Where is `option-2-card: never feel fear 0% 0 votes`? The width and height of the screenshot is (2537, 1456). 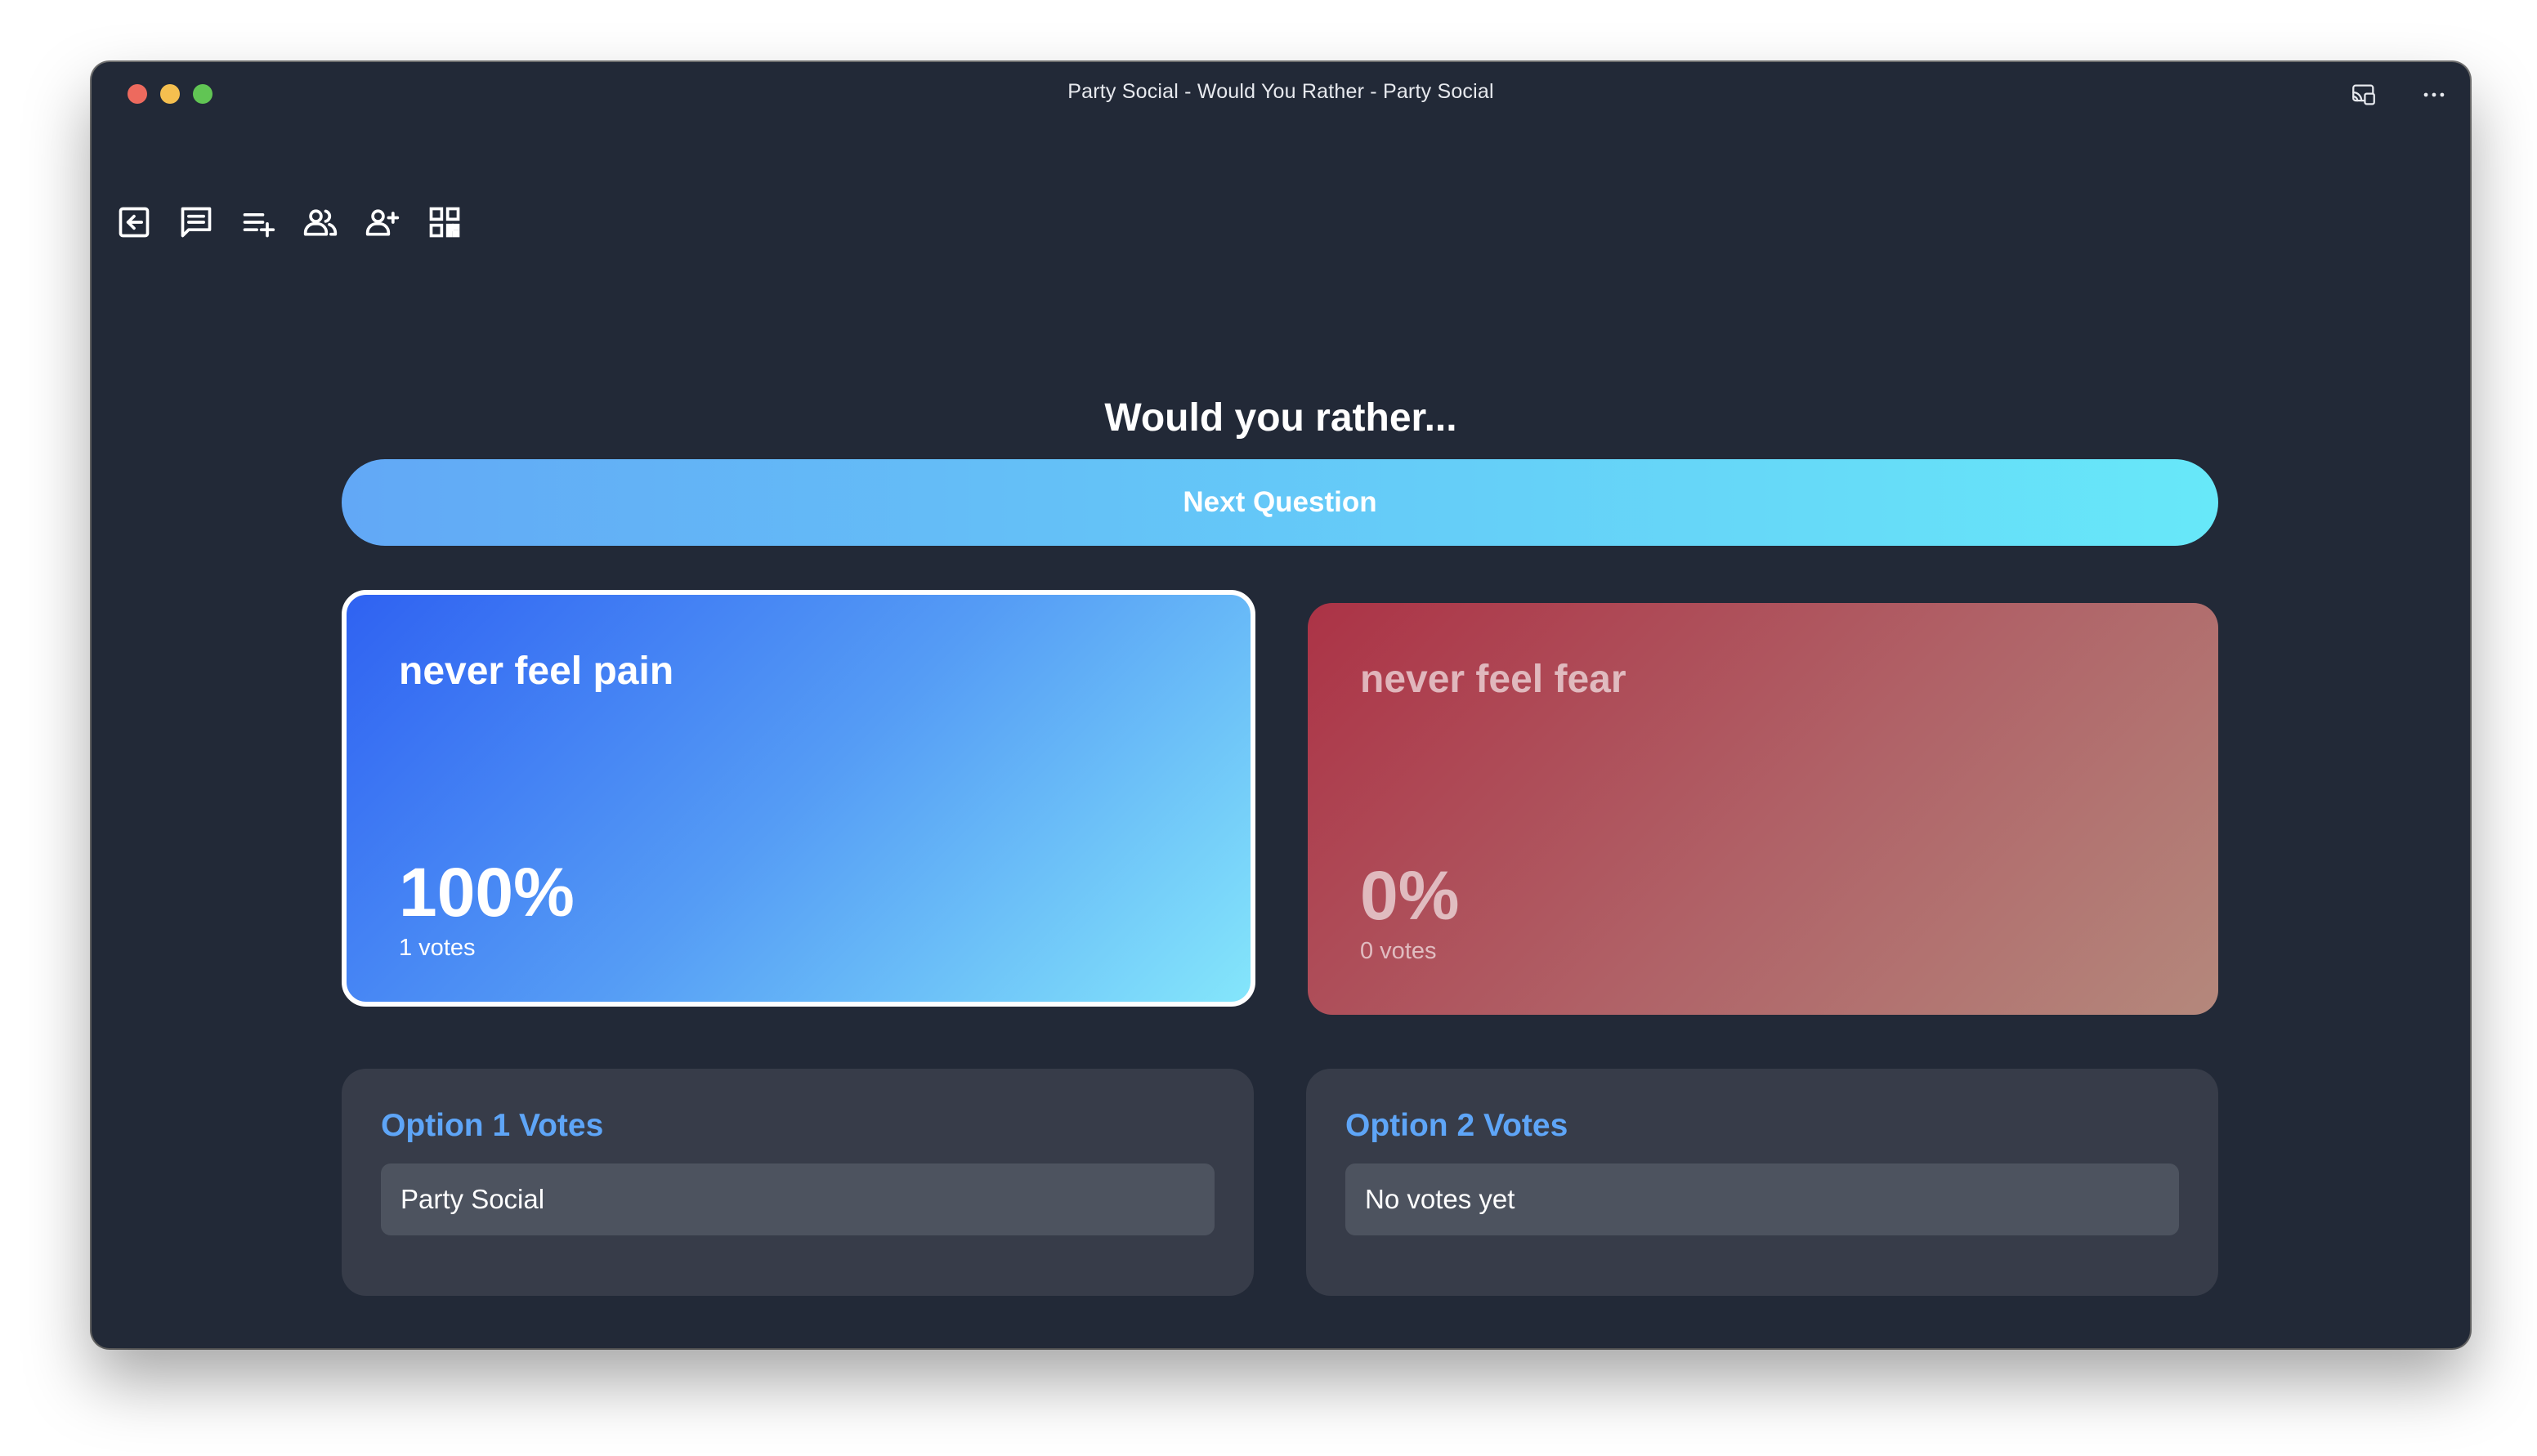 option-2-card: never feel fear 0% 0 votes is located at coordinates (1763, 809).